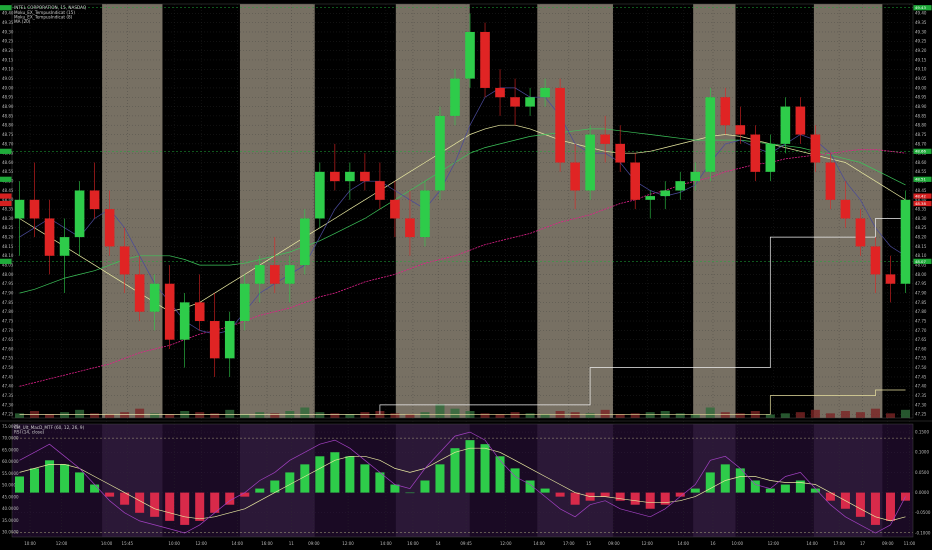 The height and width of the screenshot is (550, 932). I want to click on price-tag-label: 48.38, so click(920, 203).